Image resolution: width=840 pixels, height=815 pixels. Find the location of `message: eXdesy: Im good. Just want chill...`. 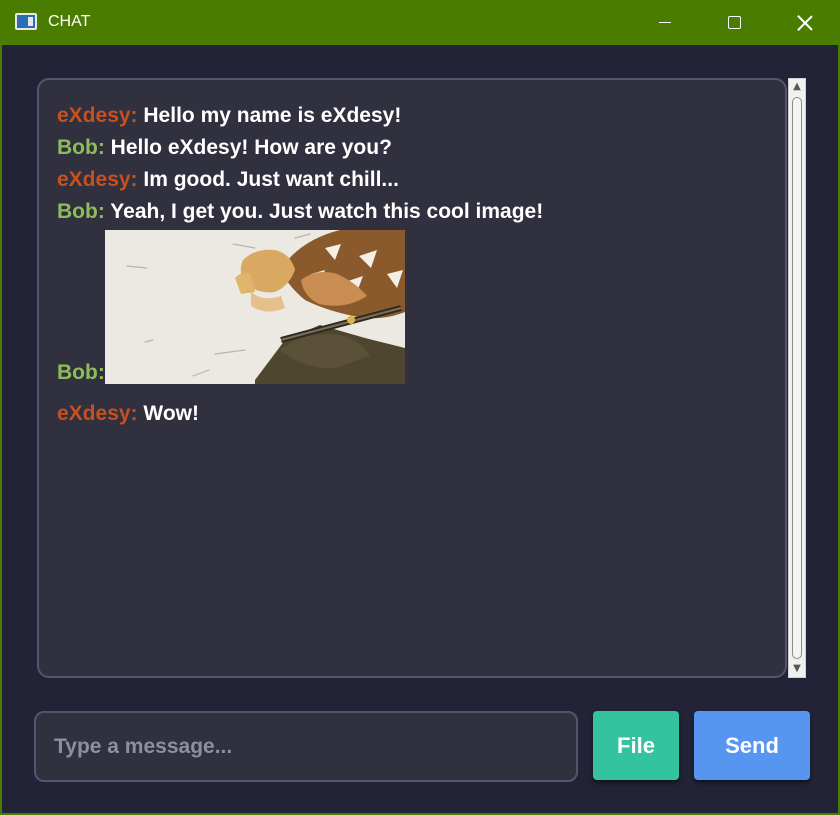

message: eXdesy: Im good. Just want chill... is located at coordinates (412, 180).